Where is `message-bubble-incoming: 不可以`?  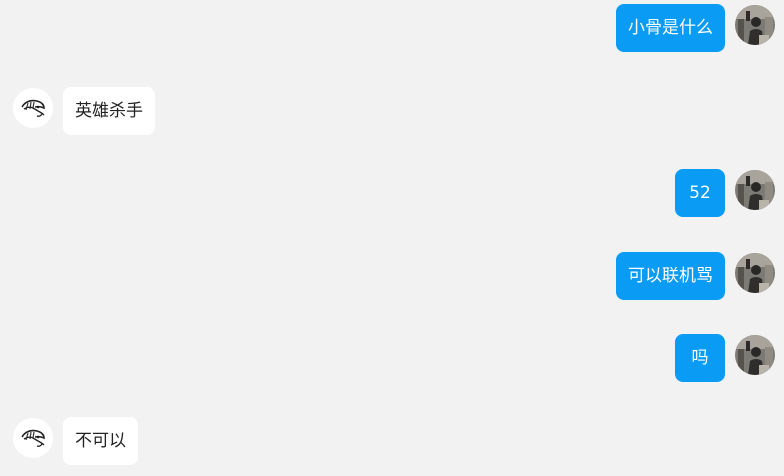 message-bubble-incoming: 不可以 is located at coordinates (100, 441).